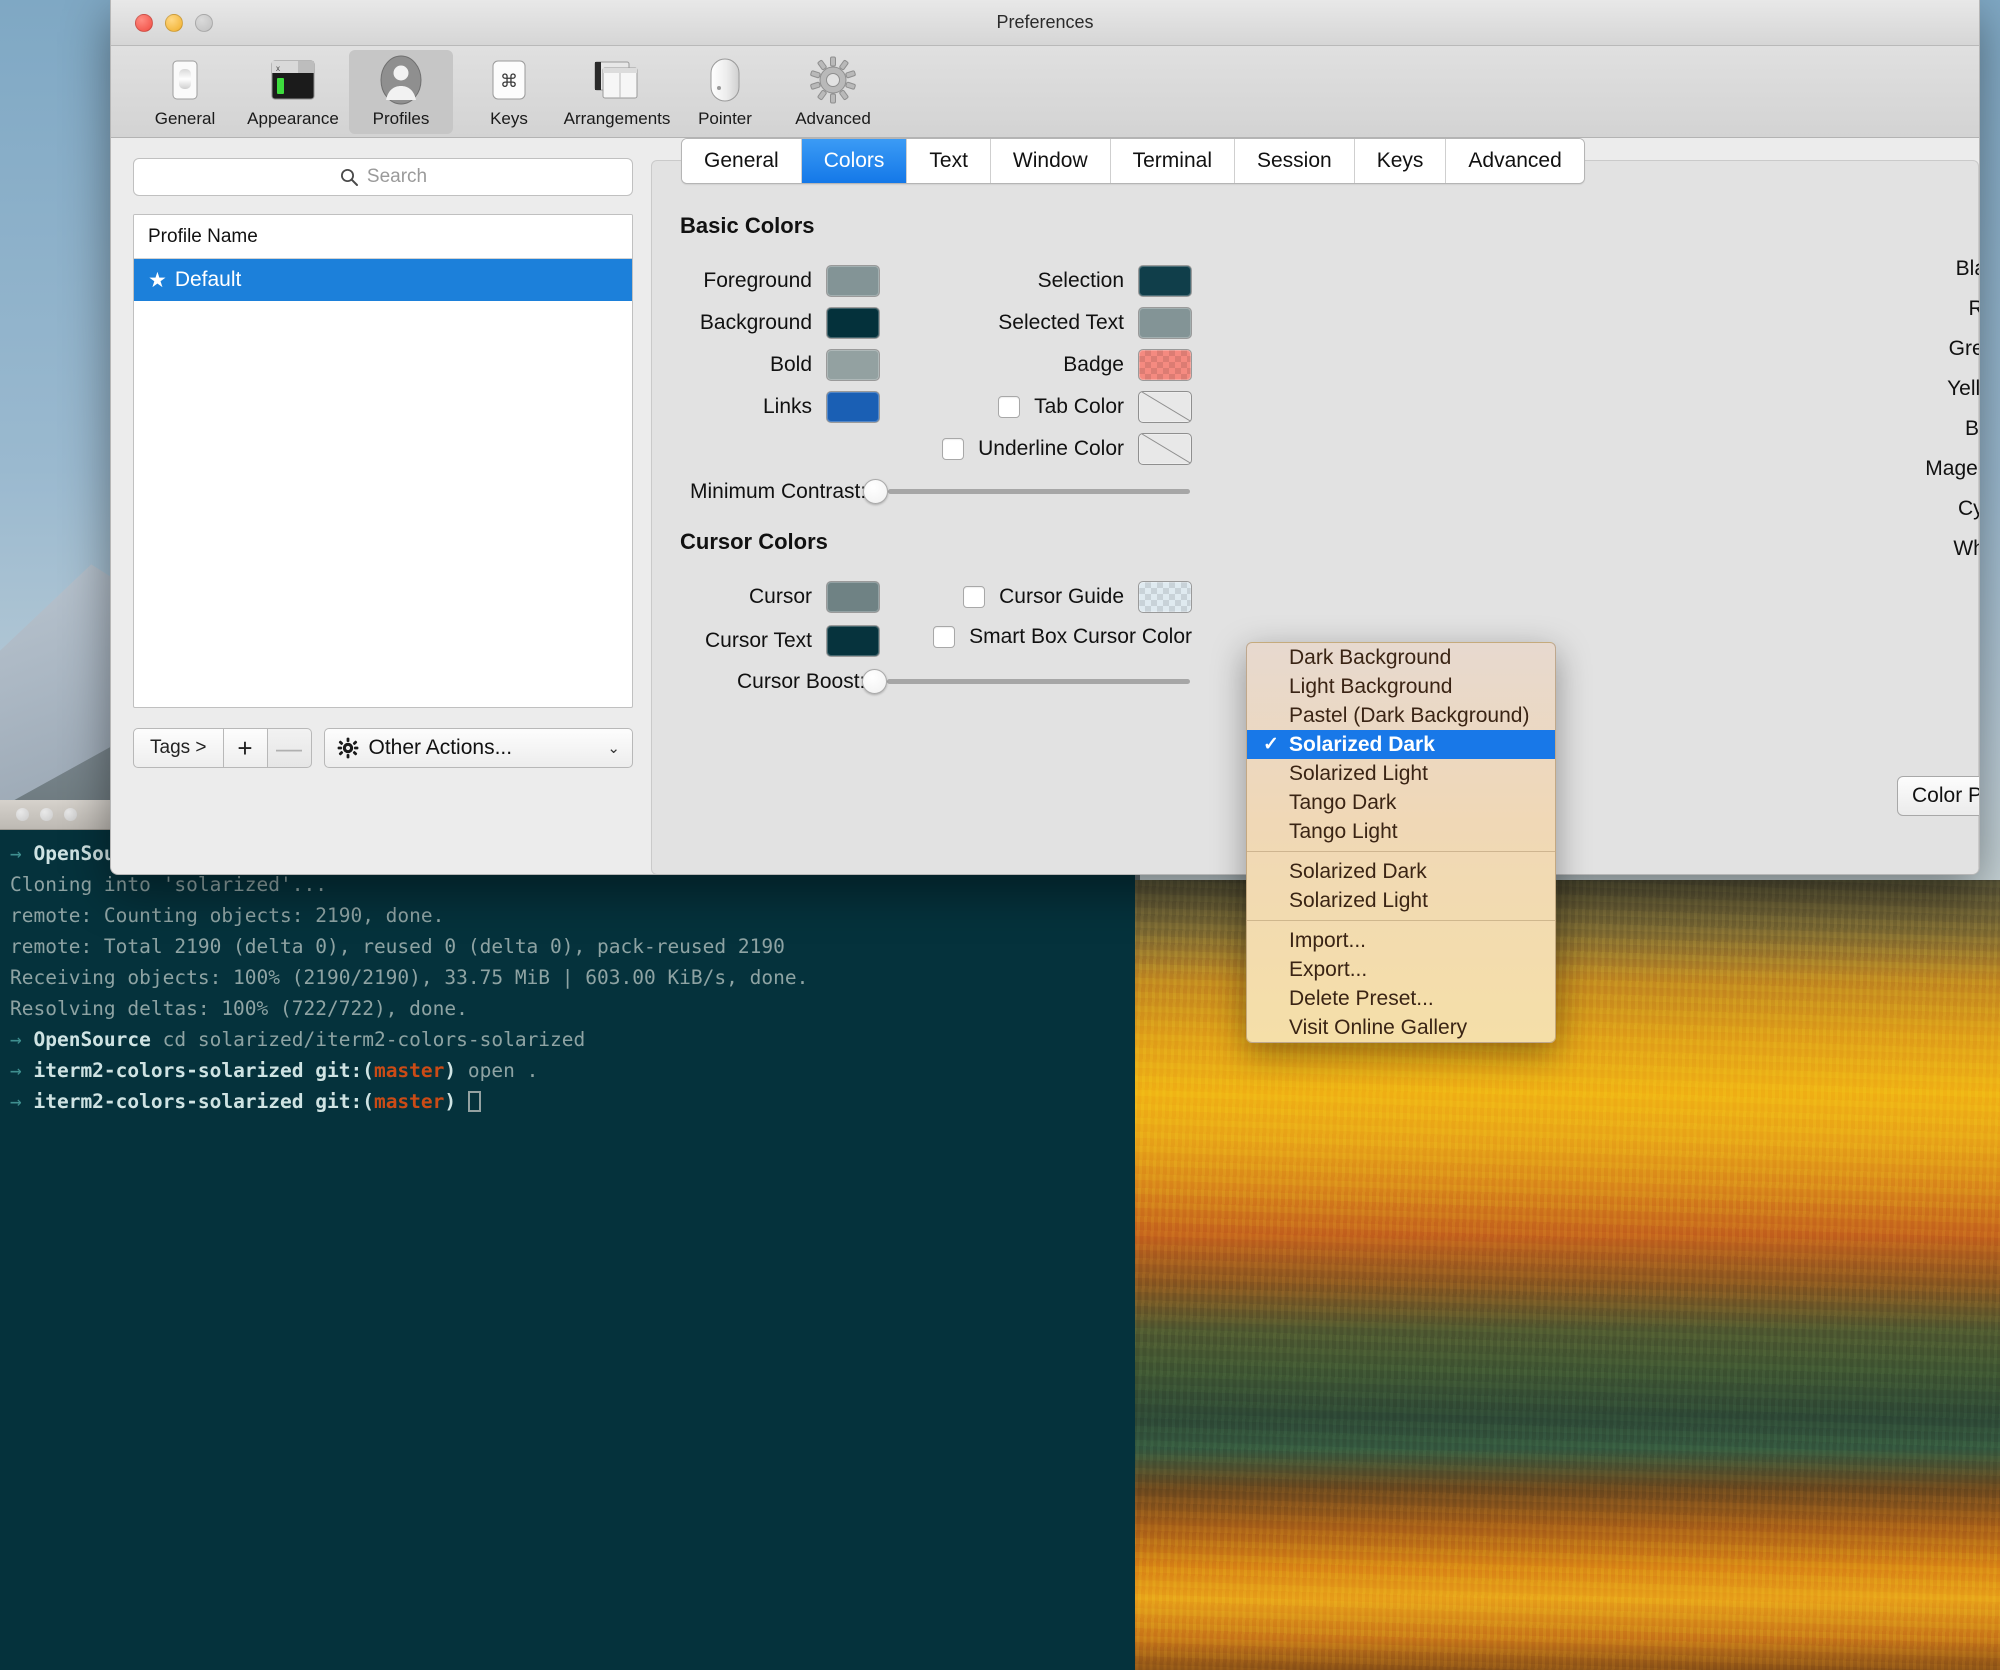 Image resolution: width=2000 pixels, height=1670 pixels. Describe the element at coordinates (780, 281) in the screenshot. I see `foreground-field: Foreground` at that location.